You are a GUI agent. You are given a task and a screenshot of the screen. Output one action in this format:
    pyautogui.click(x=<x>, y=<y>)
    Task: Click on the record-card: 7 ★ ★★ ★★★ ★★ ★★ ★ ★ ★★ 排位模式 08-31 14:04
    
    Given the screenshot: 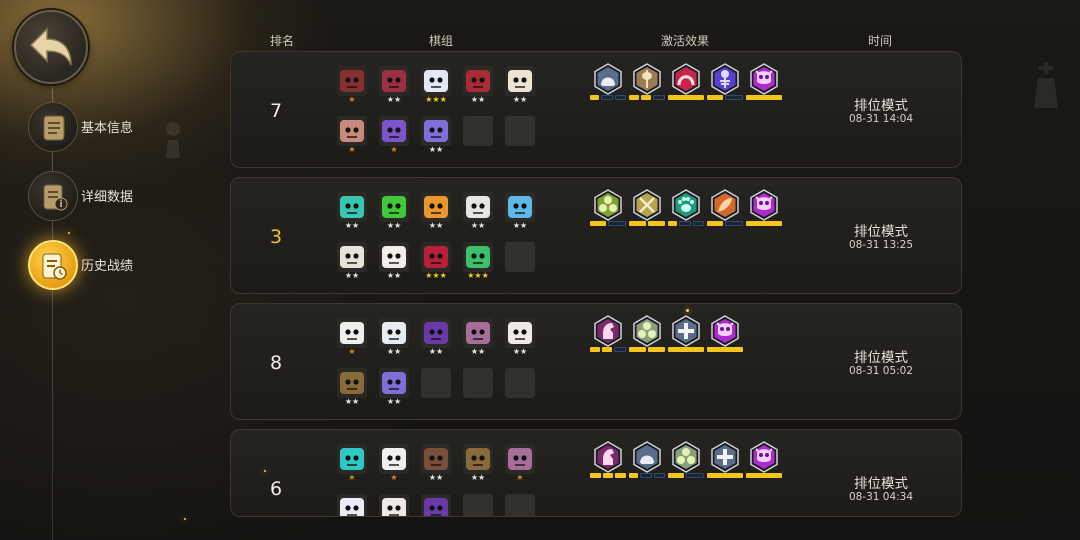 What is the action you would take?
    pyautogui.click(x=596, y=109)
    